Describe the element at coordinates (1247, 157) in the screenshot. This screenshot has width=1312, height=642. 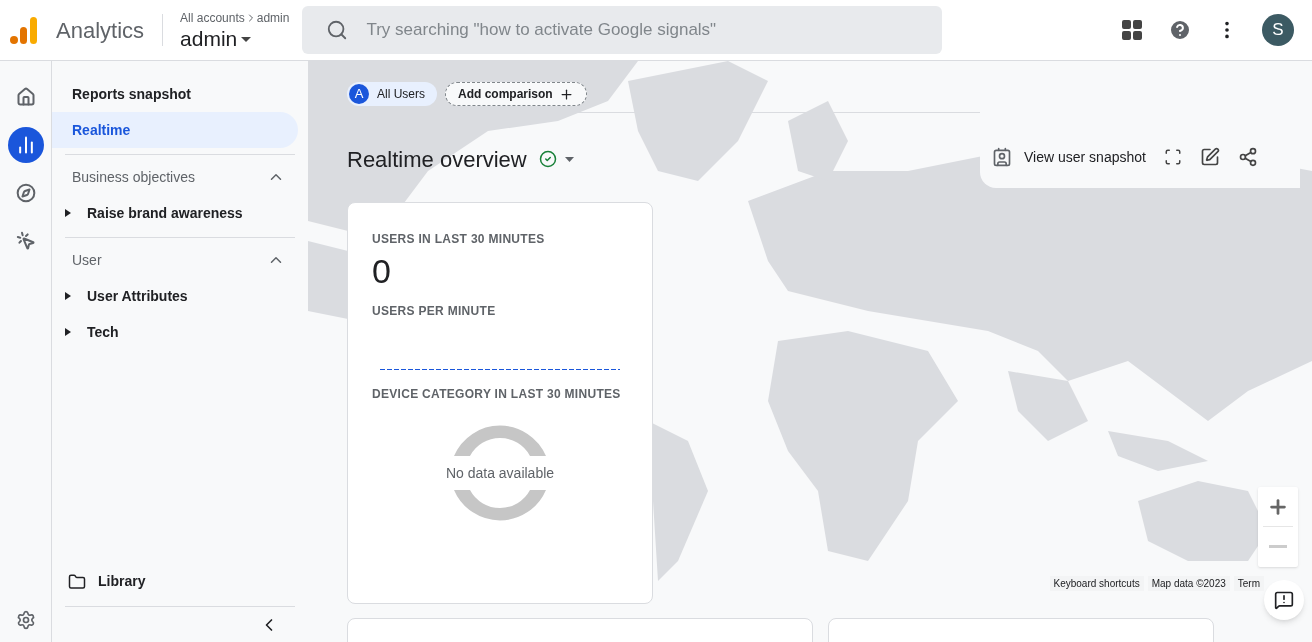
I see `share-icon` at that location.